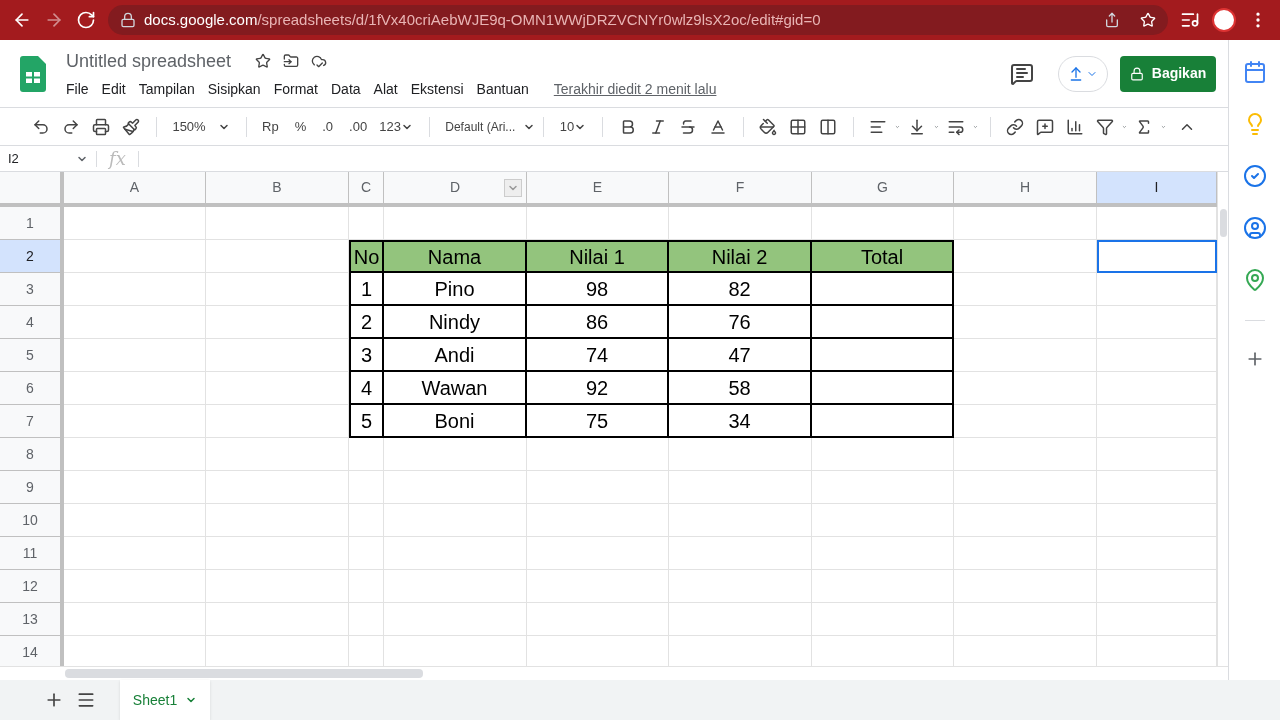 The image size is (1280, 720). Describe the element at coordinates (573, 126) in the screenshot. I see `font-size-dropdown: 10` at that location.